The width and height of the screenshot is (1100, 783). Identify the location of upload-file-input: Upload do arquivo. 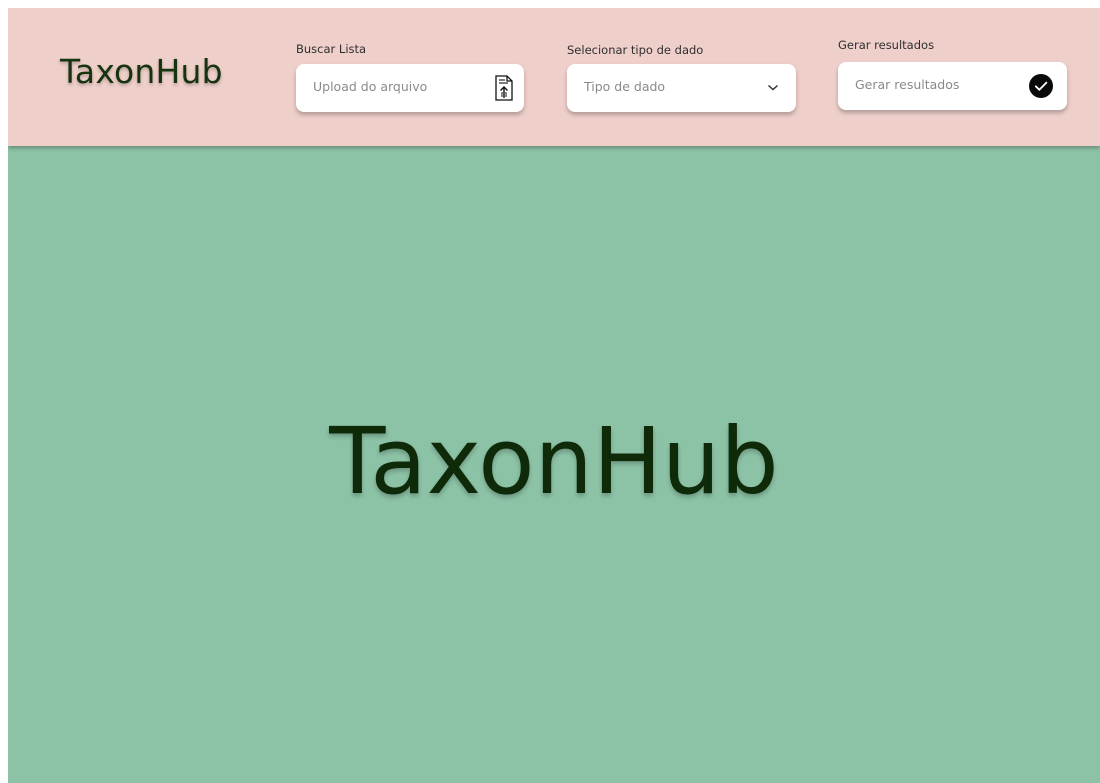
(410, 88).